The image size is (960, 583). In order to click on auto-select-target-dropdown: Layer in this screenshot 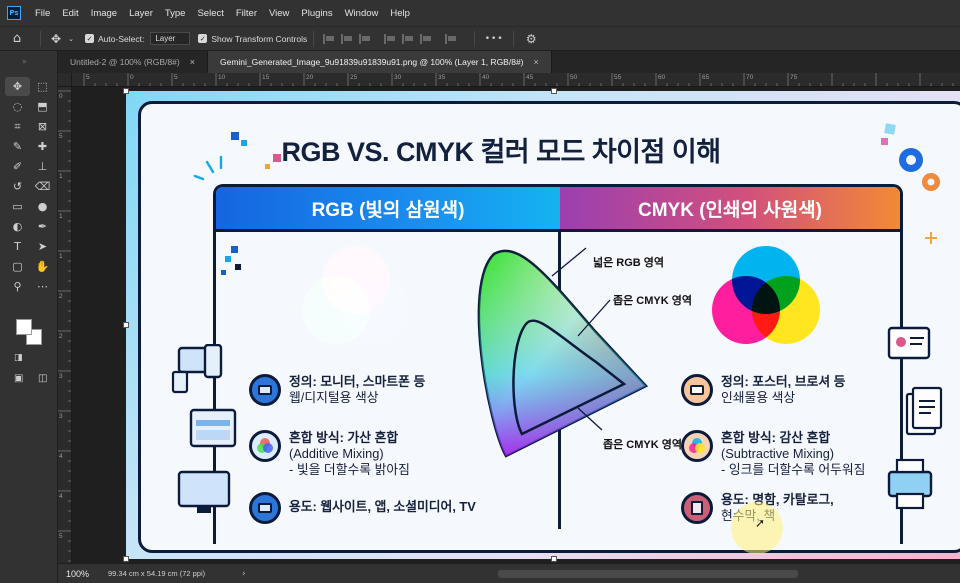, I will do `click(170, 38)`.